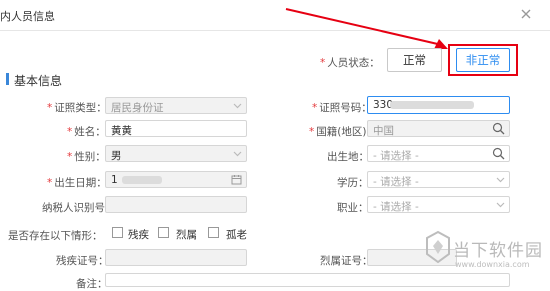 Image resolution: width=550 pixels, height=291 pixels. I want to click on education-select: - 请选择 -, so click(438, 179).